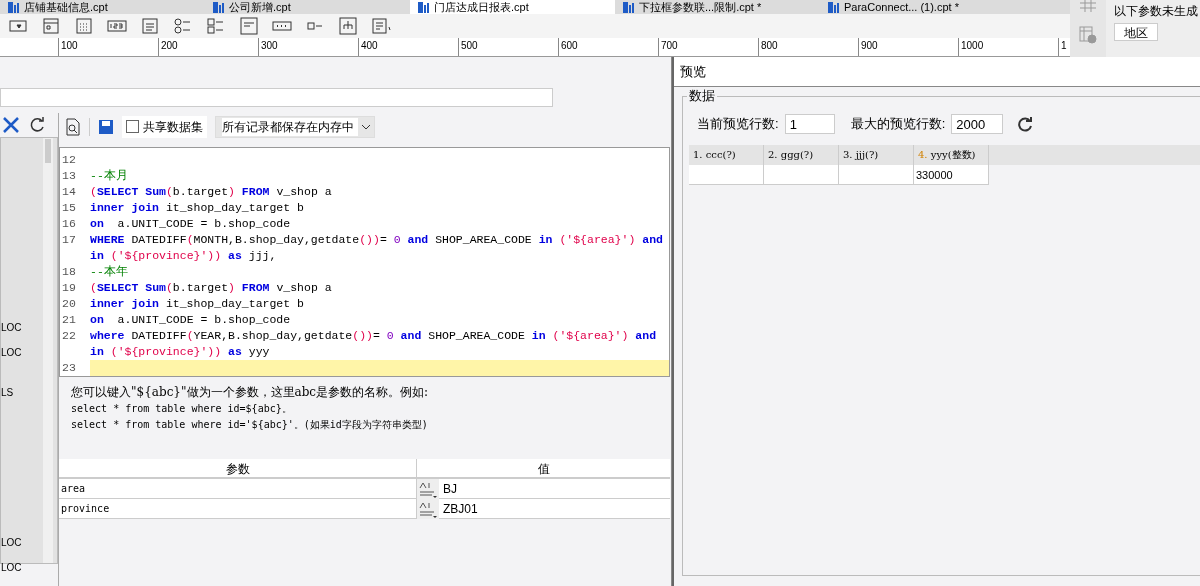 The width and height of the screenshot is (1200, 586). I want to click on code-token: on, so click(97, 319).